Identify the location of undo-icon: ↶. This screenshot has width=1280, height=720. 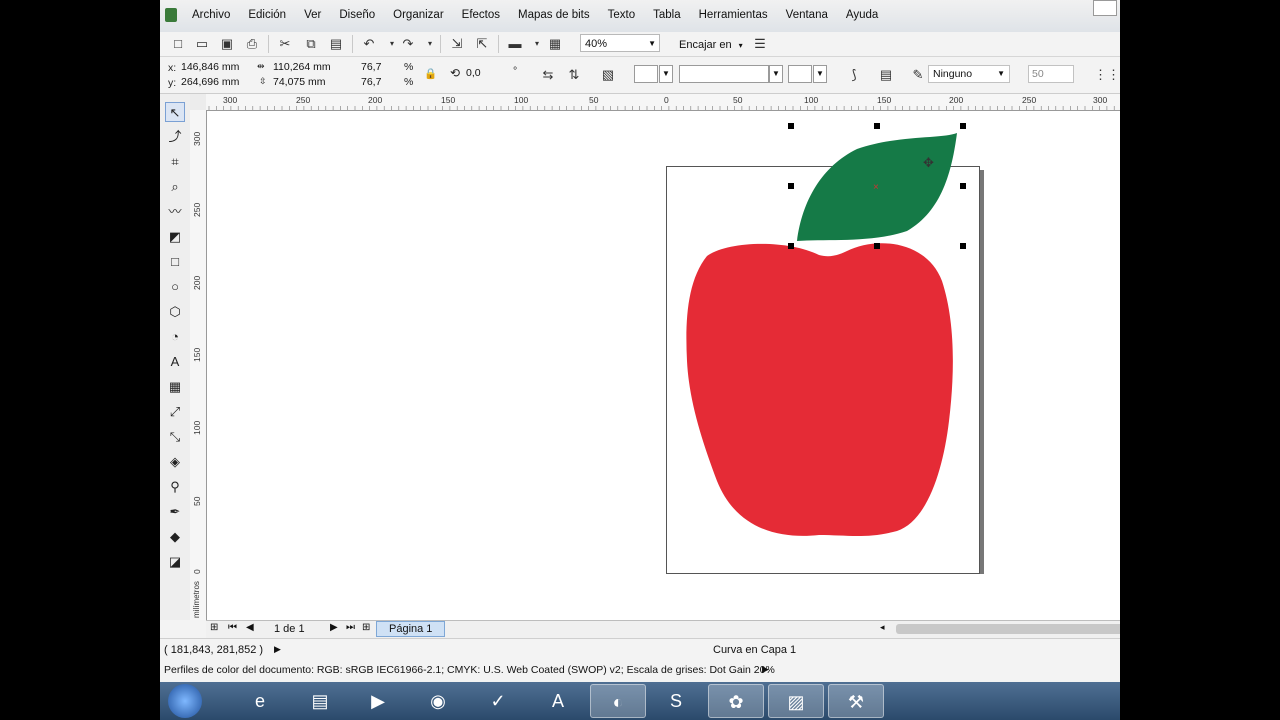
(369, 44).